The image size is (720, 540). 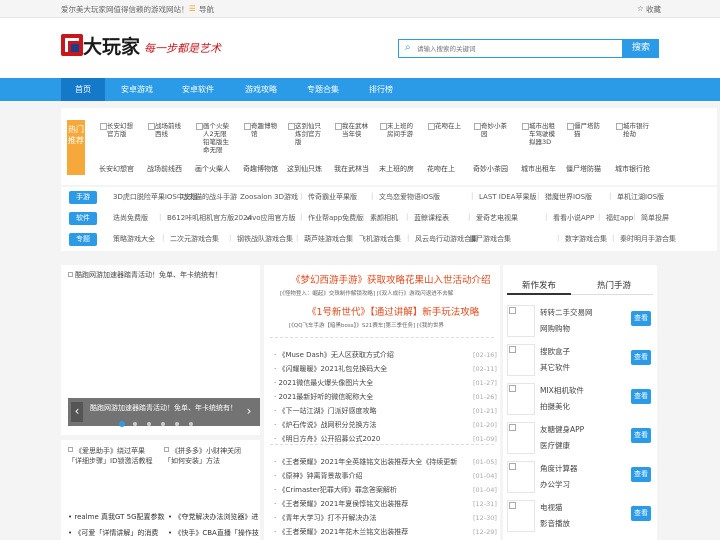 What do you see at coordinates (332, 197) in the screenshot?
I see `tag-link: 传奇霸业苹果版` at bounding box center [332, 197].